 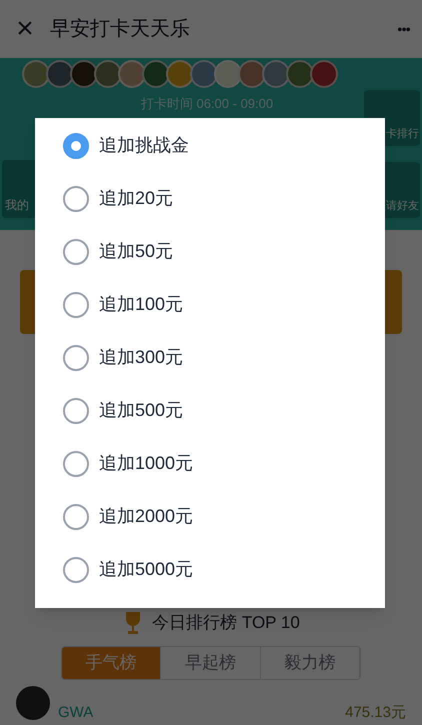 I want to click on radio-option: 追加100元, so click(x=210, y=304).